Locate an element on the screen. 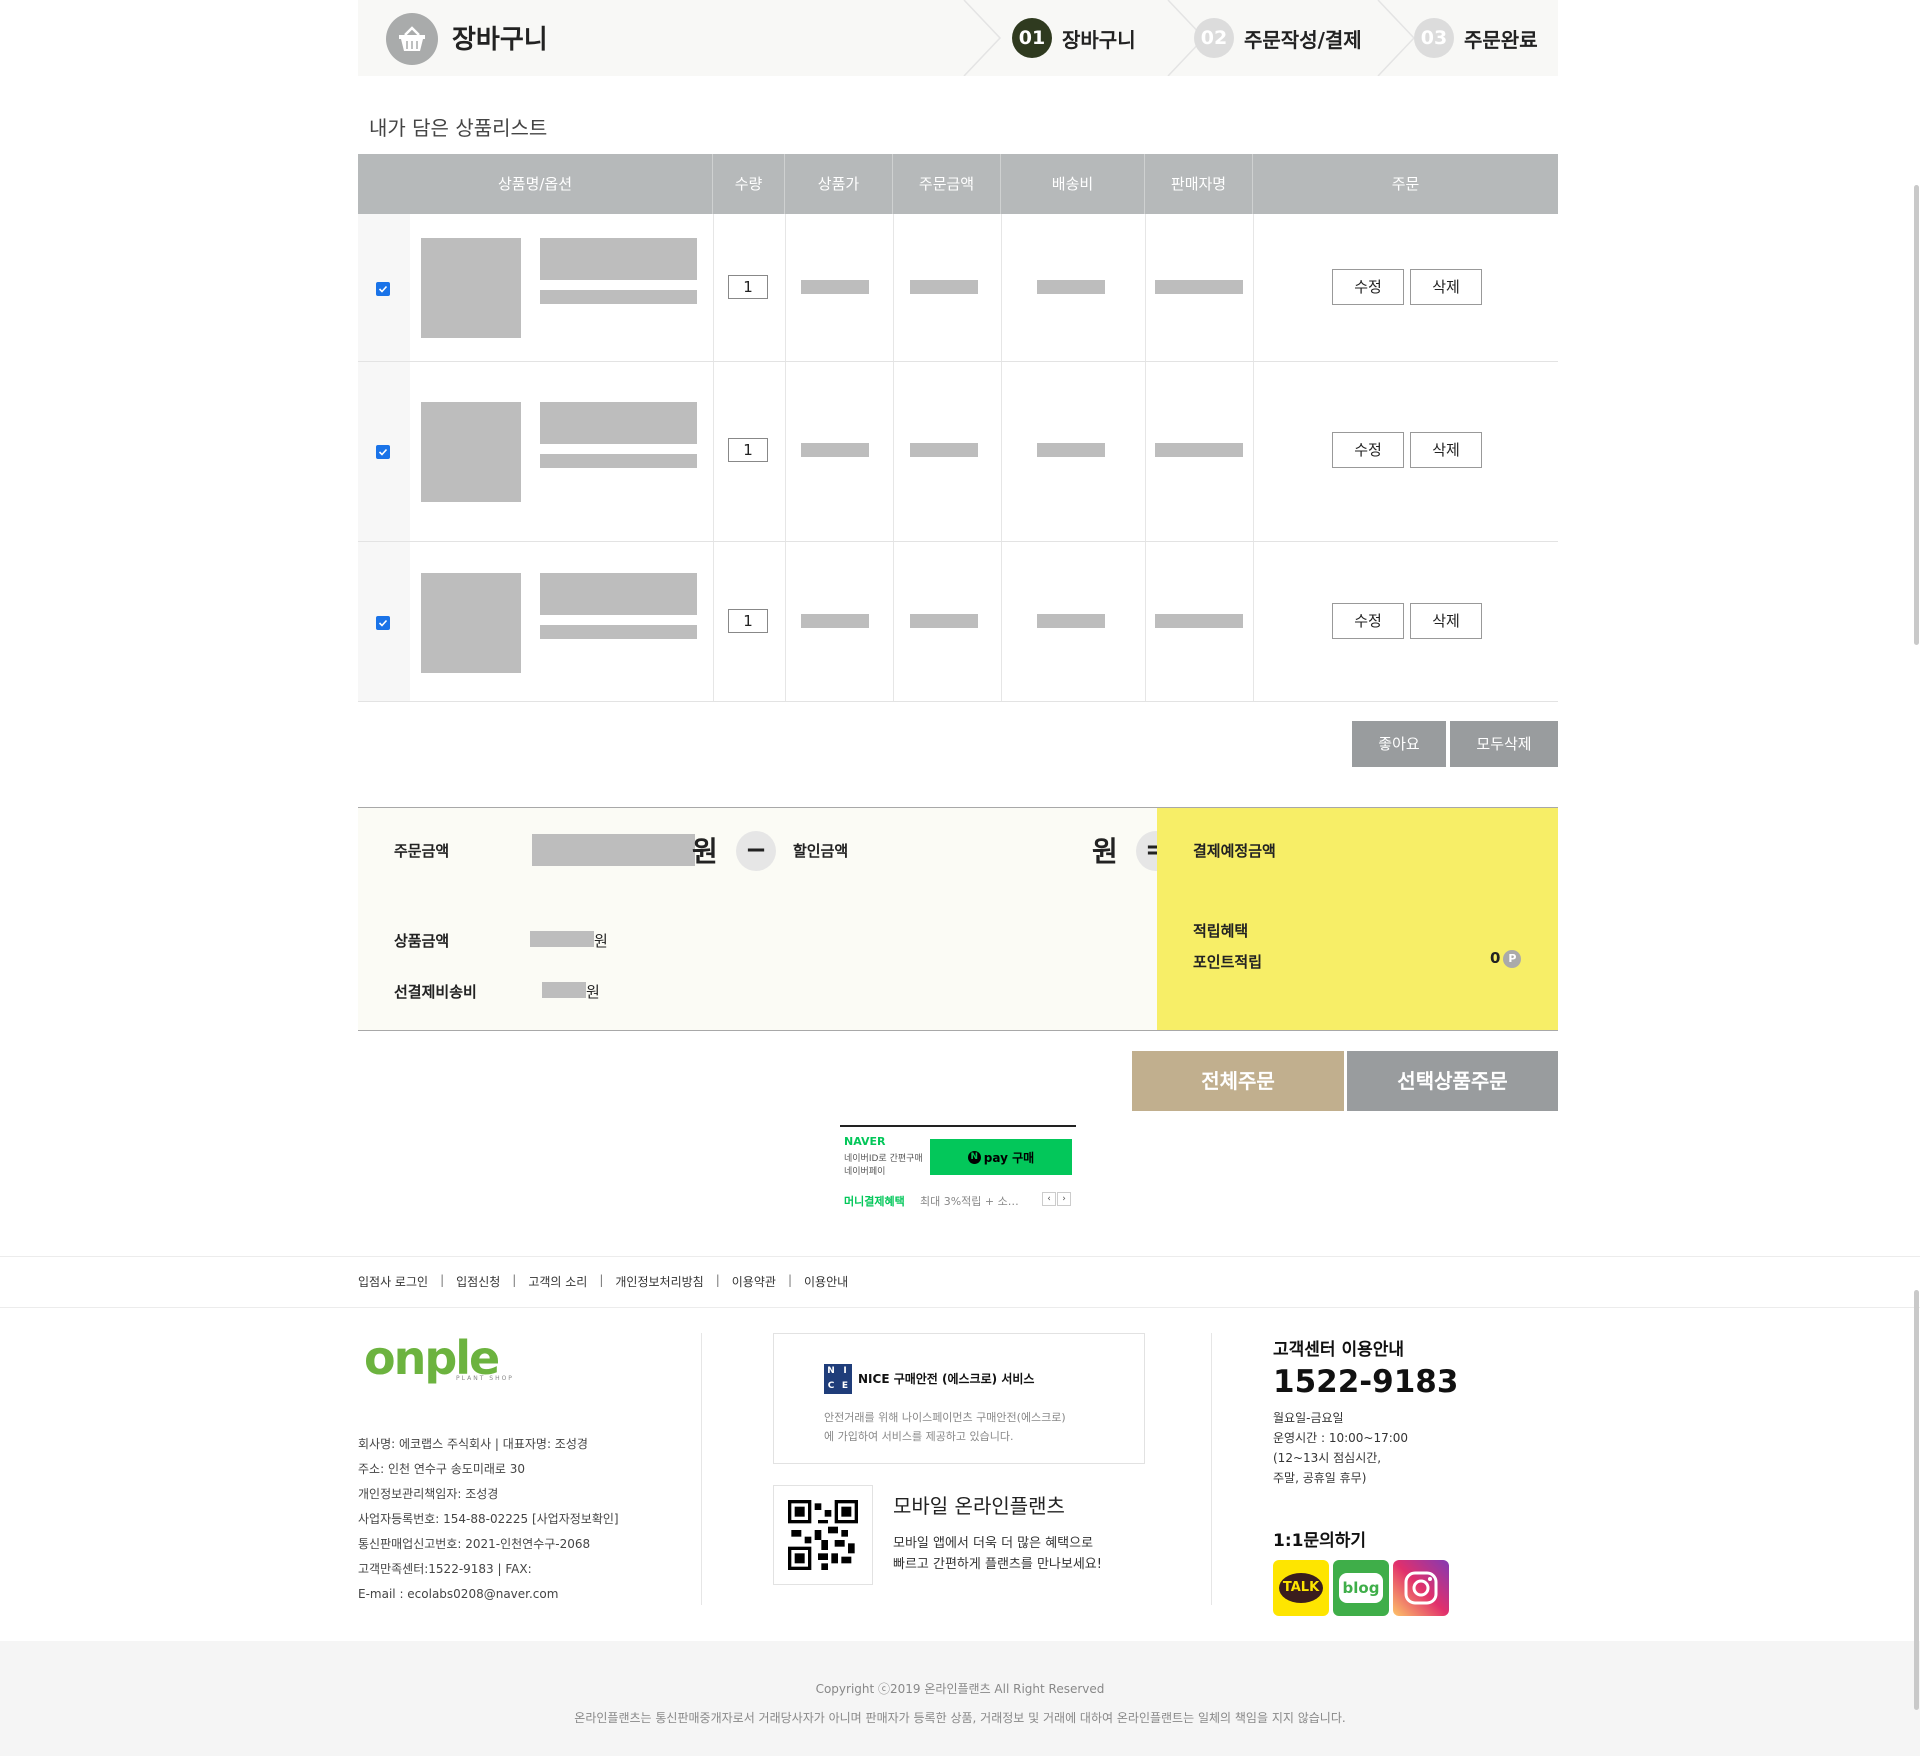 This screenshot has height=1756, width=1920. onple-logo: onple PLANT SHOP is located at coordinates (439, 1358).